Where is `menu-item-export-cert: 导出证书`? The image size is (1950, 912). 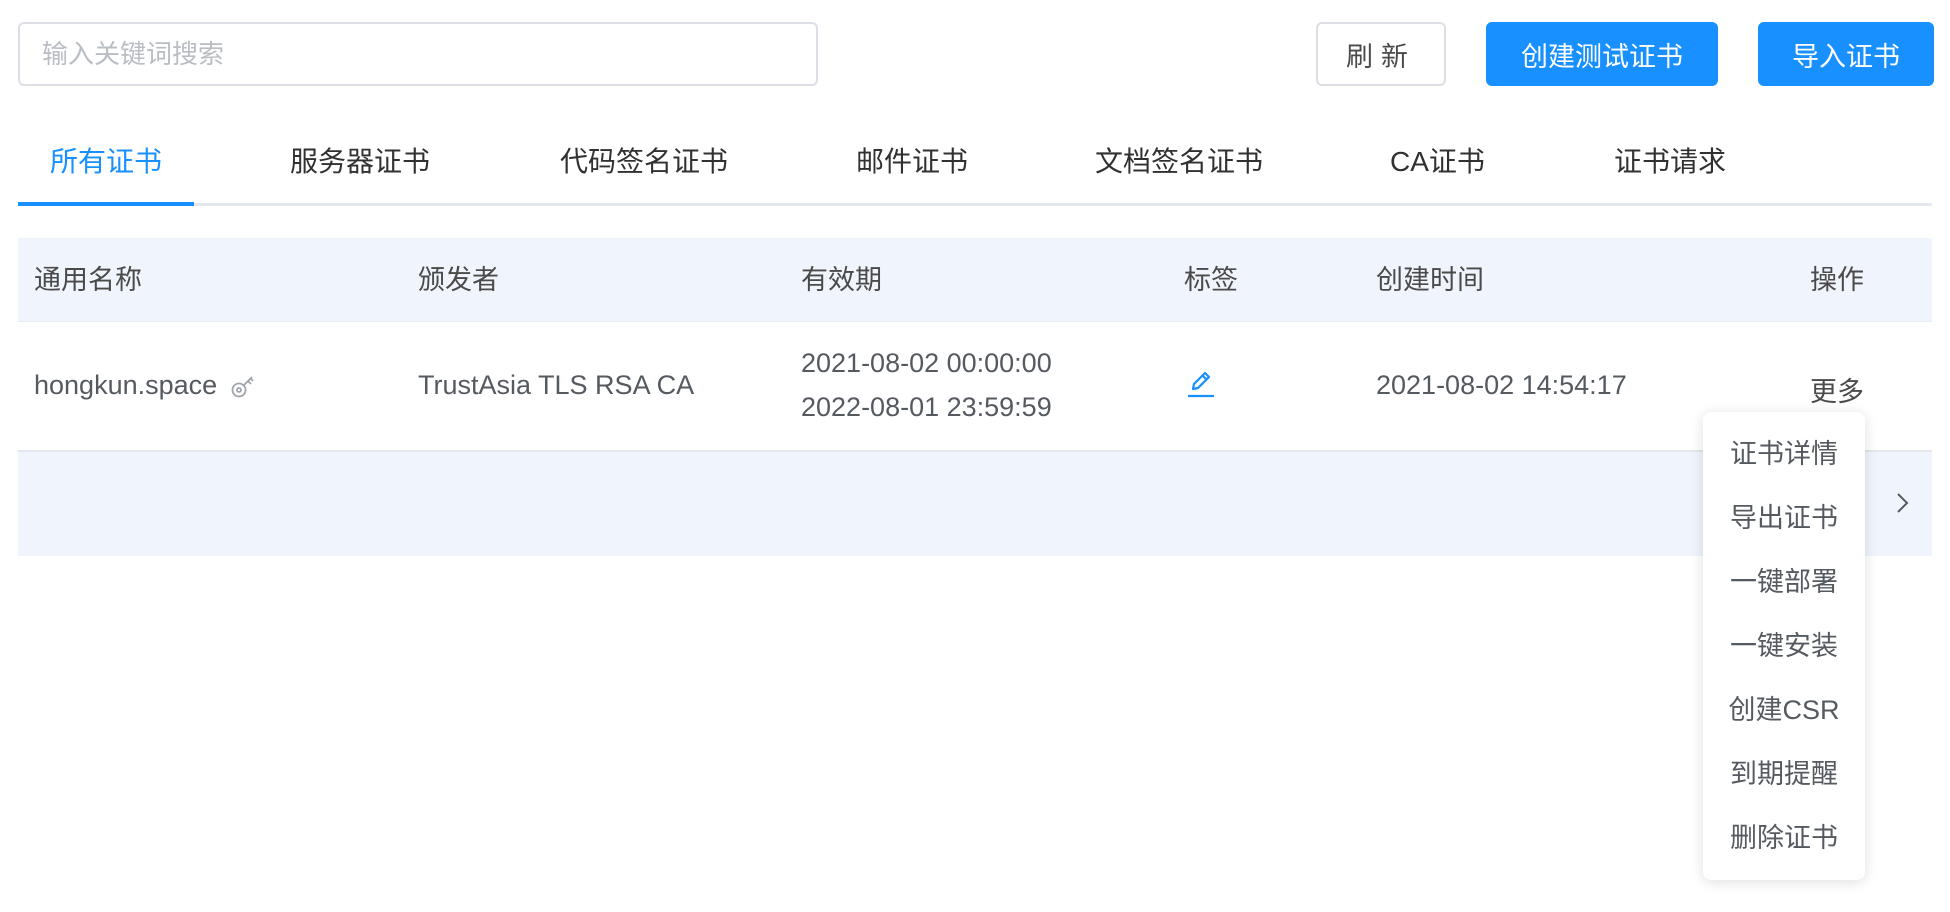 menu-item-export-cert: 导出证书 is located at coordinates (1784, 518).